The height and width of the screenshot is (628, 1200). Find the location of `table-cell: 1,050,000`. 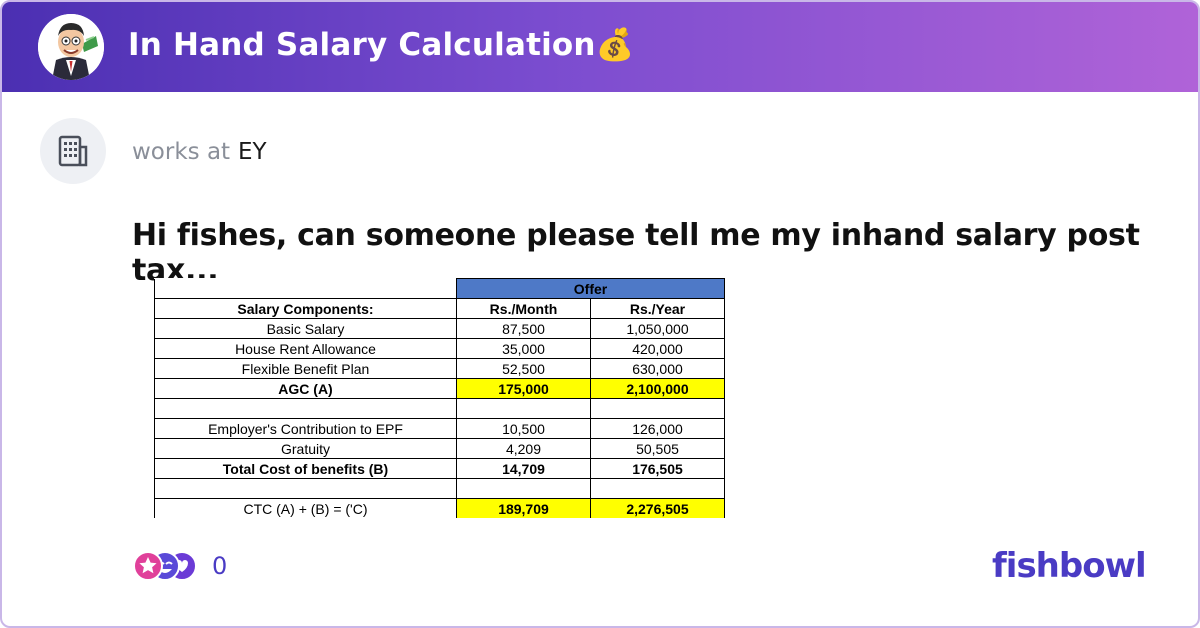

table-cell: 1,050,000 is located at coordinates (657, 328).